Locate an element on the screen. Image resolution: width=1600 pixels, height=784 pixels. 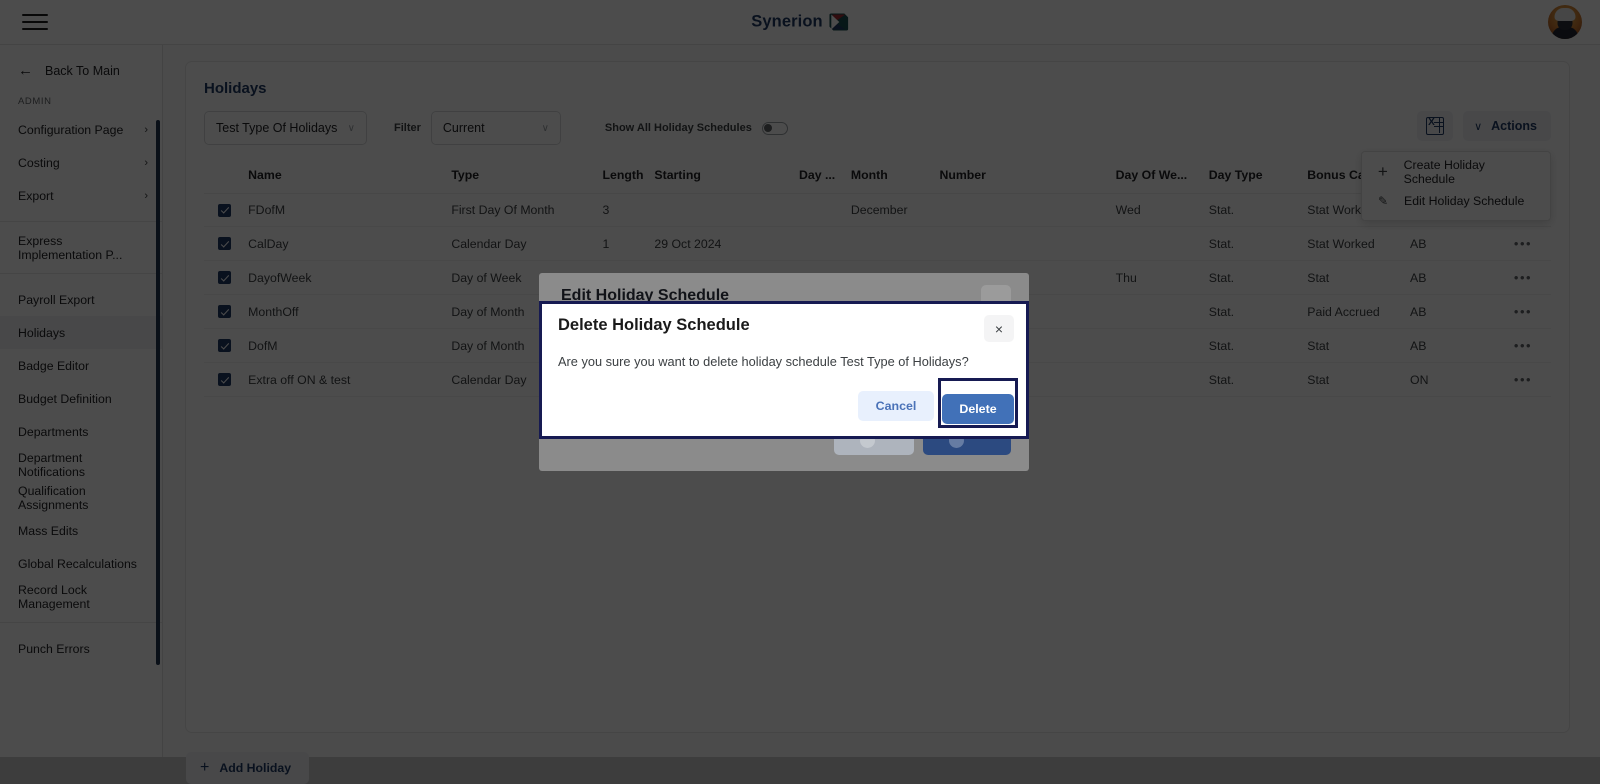
filter-label: Filter is located at coordinates (407, 128).